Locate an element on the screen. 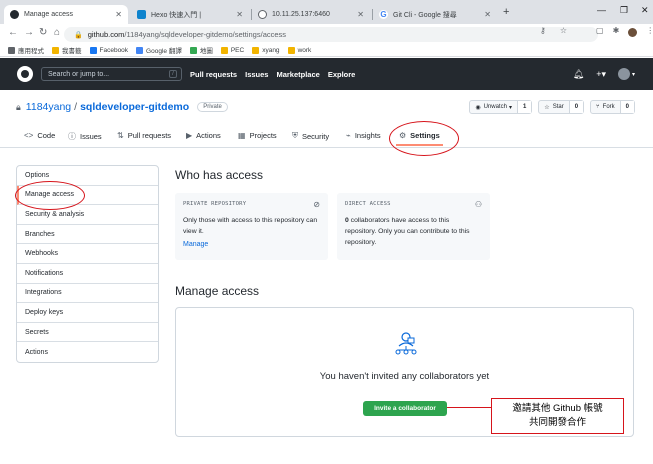 This screenshot has width=653, height=464. bookmark-google-translate: Google 翻譯 is located at coordinates (159, 50).